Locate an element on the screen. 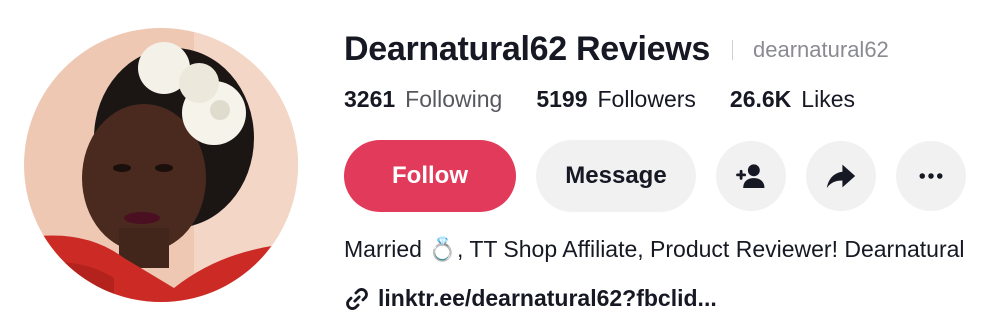  more-button is located at coordinates (931, 176).